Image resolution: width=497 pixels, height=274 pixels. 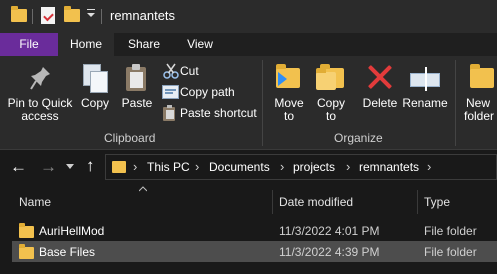 What do you see at coordinates (169, 113) in the screenshot?
I see `paste-shortcut-icon` at bounding box center [169, 113].